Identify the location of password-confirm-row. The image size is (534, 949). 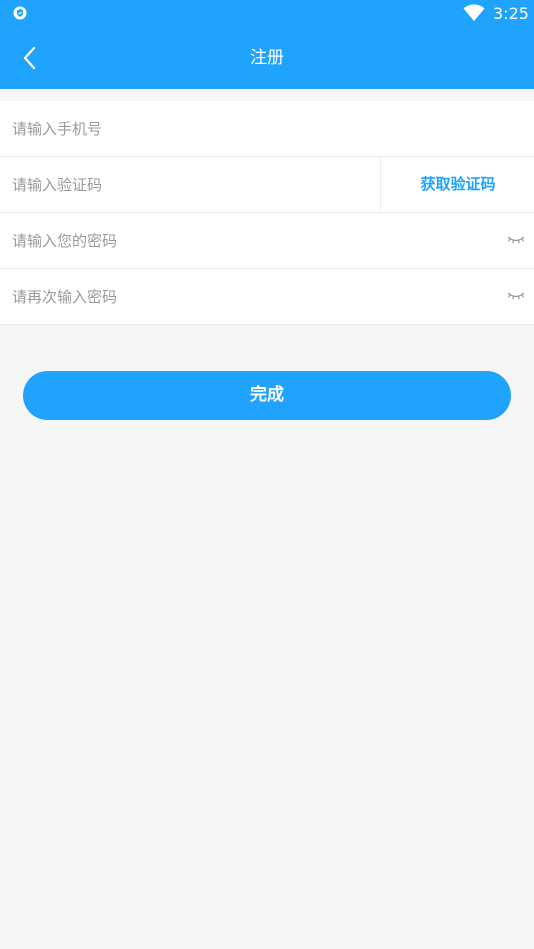
(267, 297).